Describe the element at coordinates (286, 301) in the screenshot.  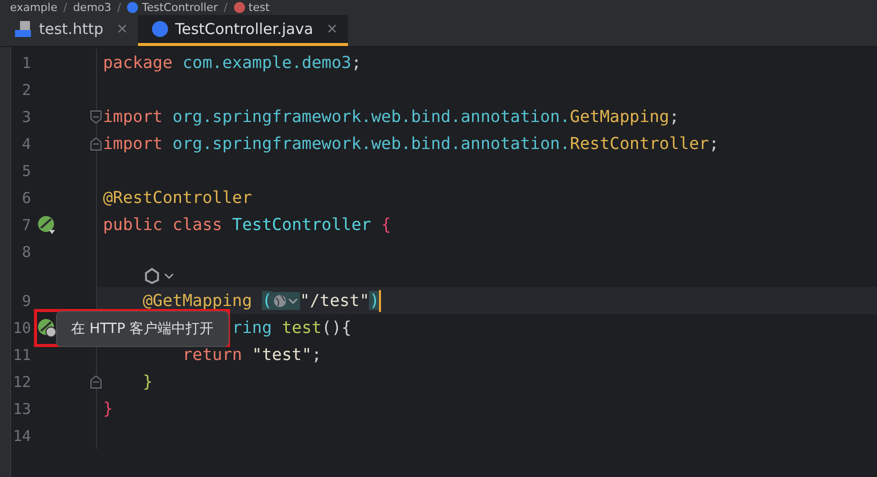
I see `globe-chevron-icon` at that location.